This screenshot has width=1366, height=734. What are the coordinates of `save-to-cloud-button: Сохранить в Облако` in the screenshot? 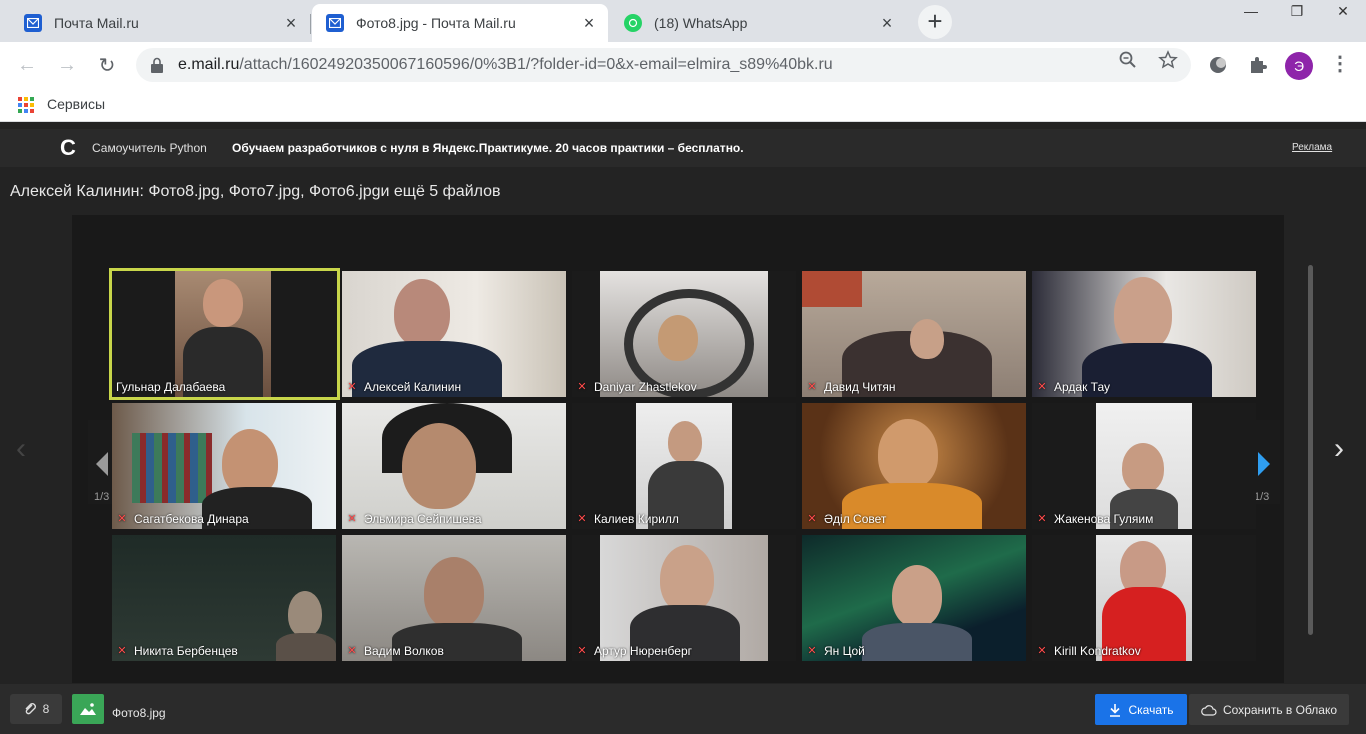 It's located at (1269, 709).